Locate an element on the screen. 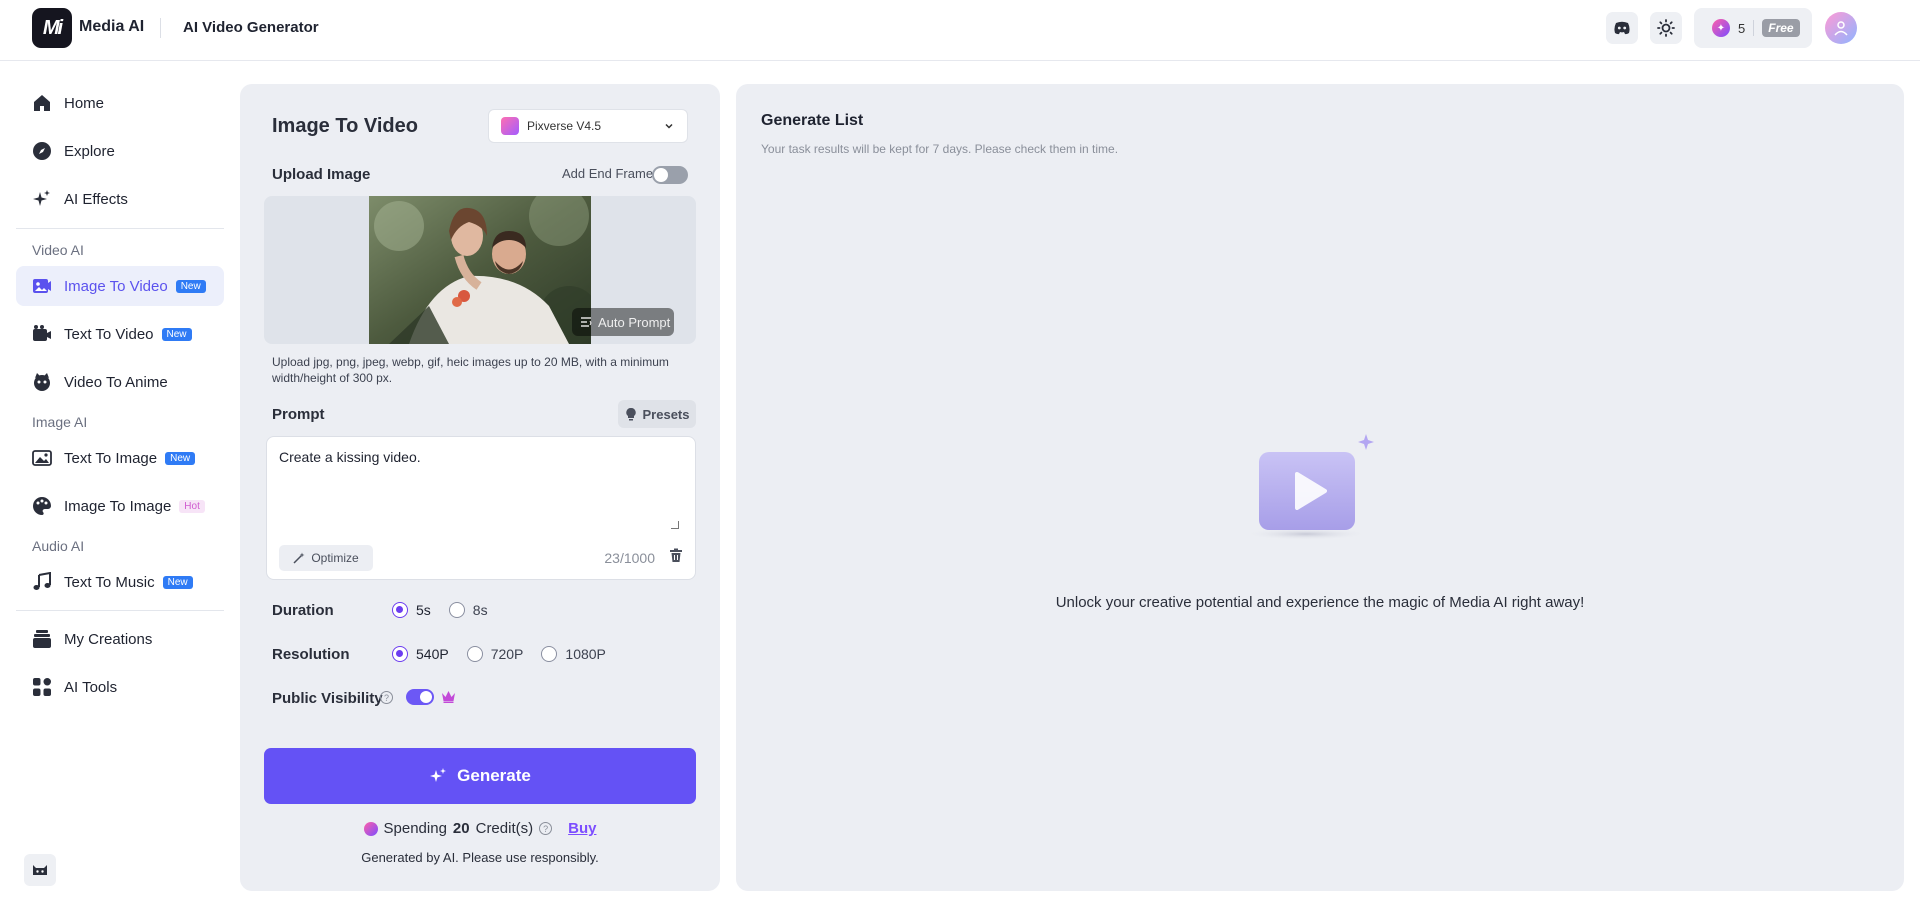 The image size is (1920, 913). sidebar-item-label: My Creations is located at coordinates (108, 639).